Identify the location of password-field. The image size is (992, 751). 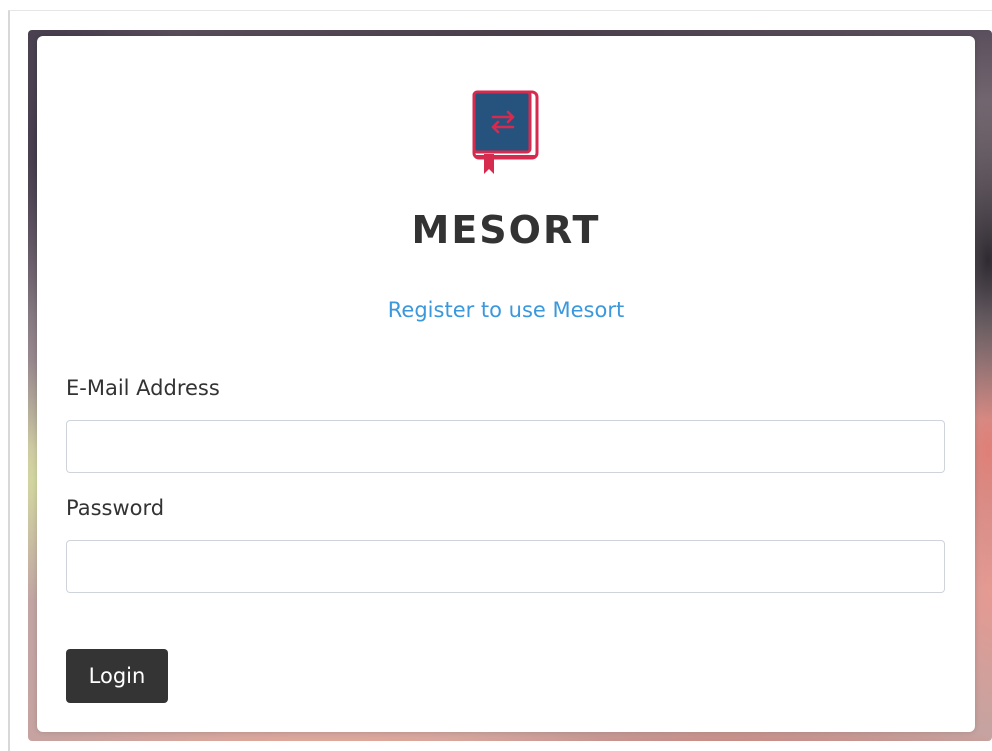
(505, 566).